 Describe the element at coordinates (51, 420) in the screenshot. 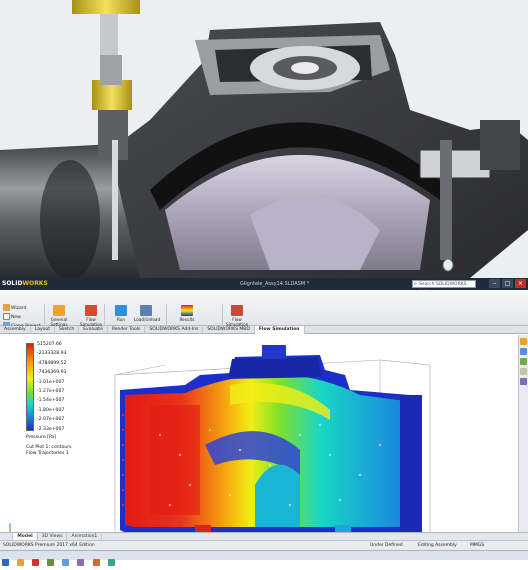

I see `legend-value: -2.07e+007` at that location.